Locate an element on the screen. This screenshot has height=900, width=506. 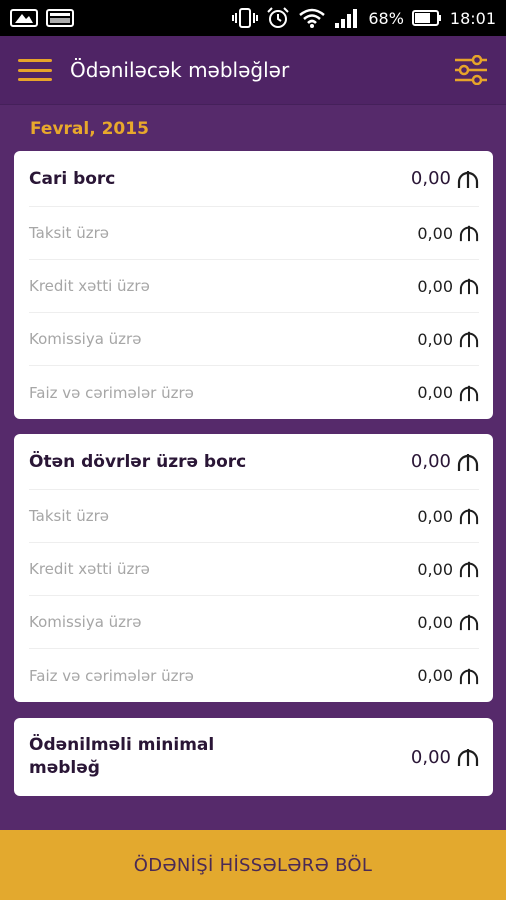
past-debt-header: Ötən dövrlər üzrə borc 0,00 is located at coordinates (254, 462).